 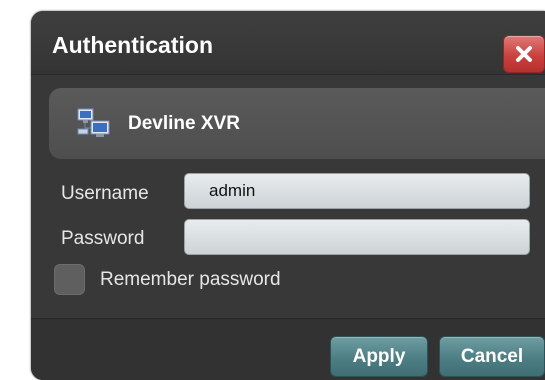 What do you see at coordinates (69, 279) in the screenshot?
I see `remember-password-checkbox` at bounding box center [69, 279].